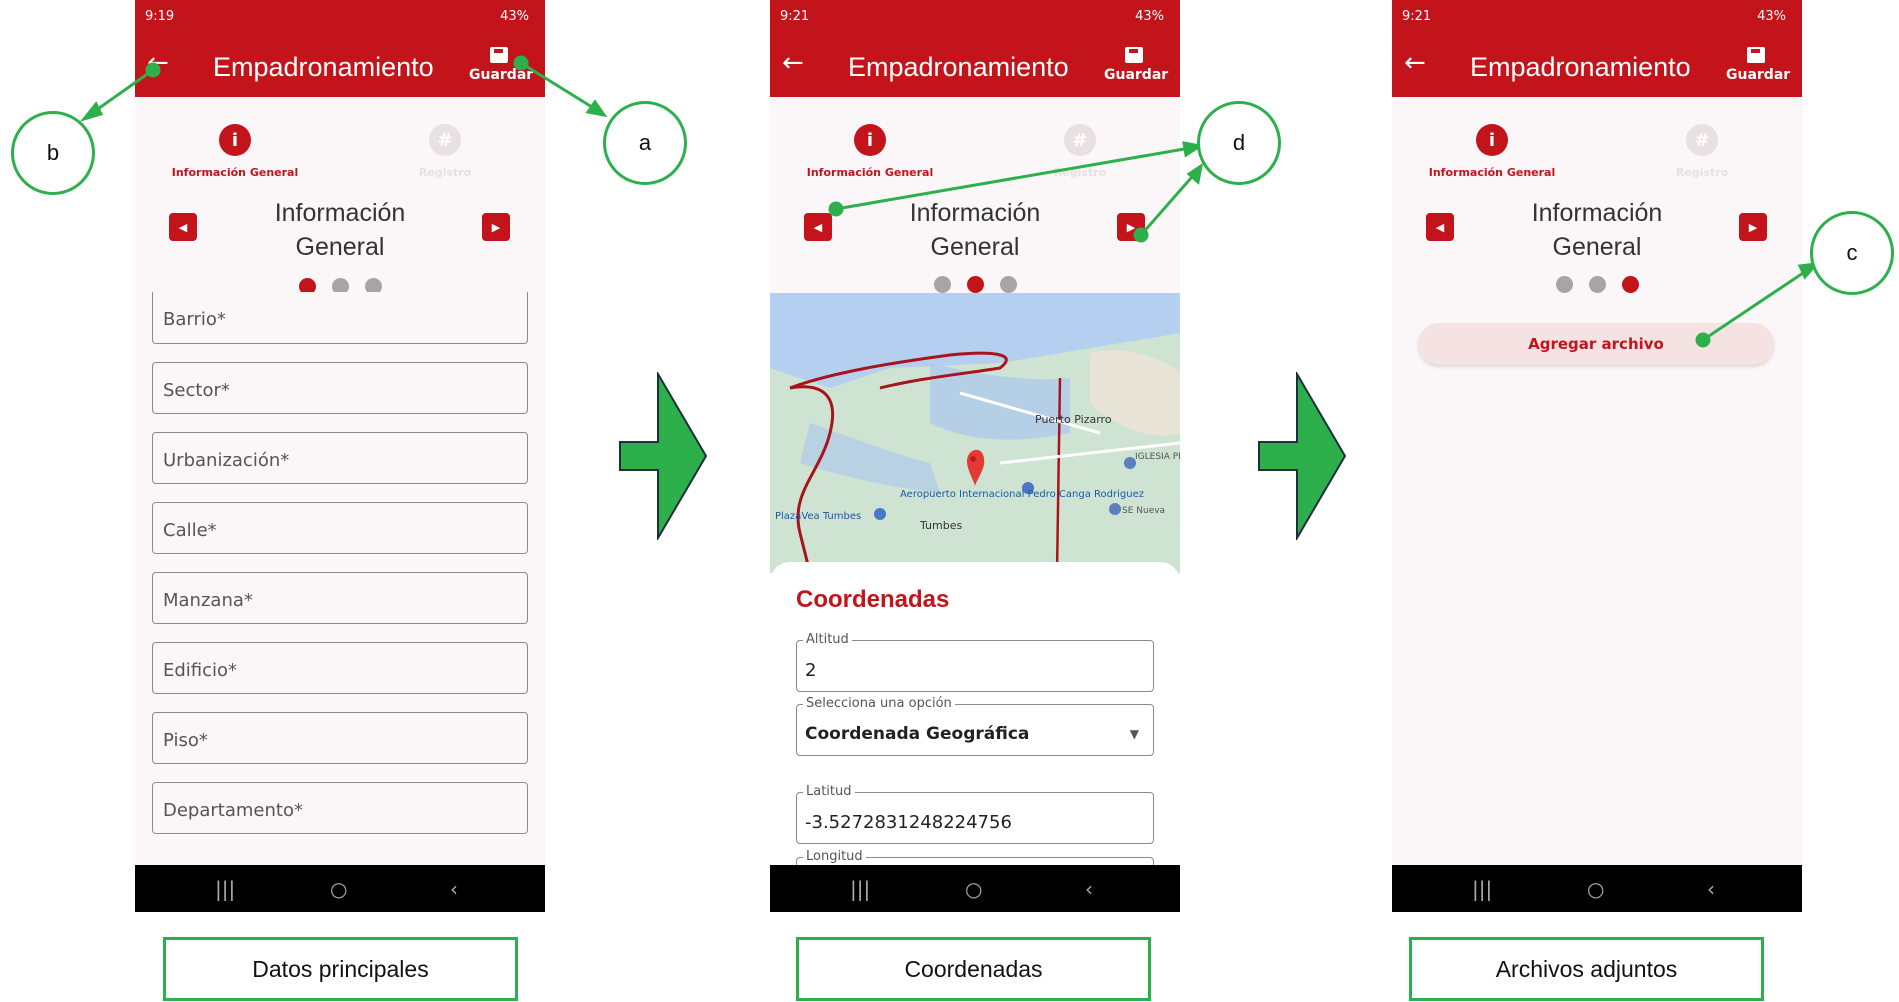 The image size is (1899, 1002). Describe the element at coordinates (1239, 143) in the screenshot. I see `callout-d: d` at that location.